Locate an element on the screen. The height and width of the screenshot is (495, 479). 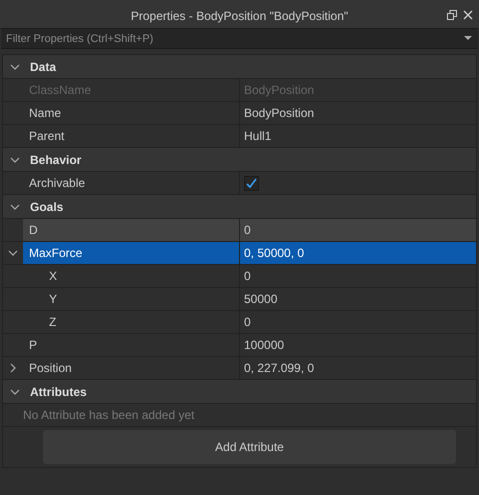
property-name: Name is located at coordinates (45, 113).